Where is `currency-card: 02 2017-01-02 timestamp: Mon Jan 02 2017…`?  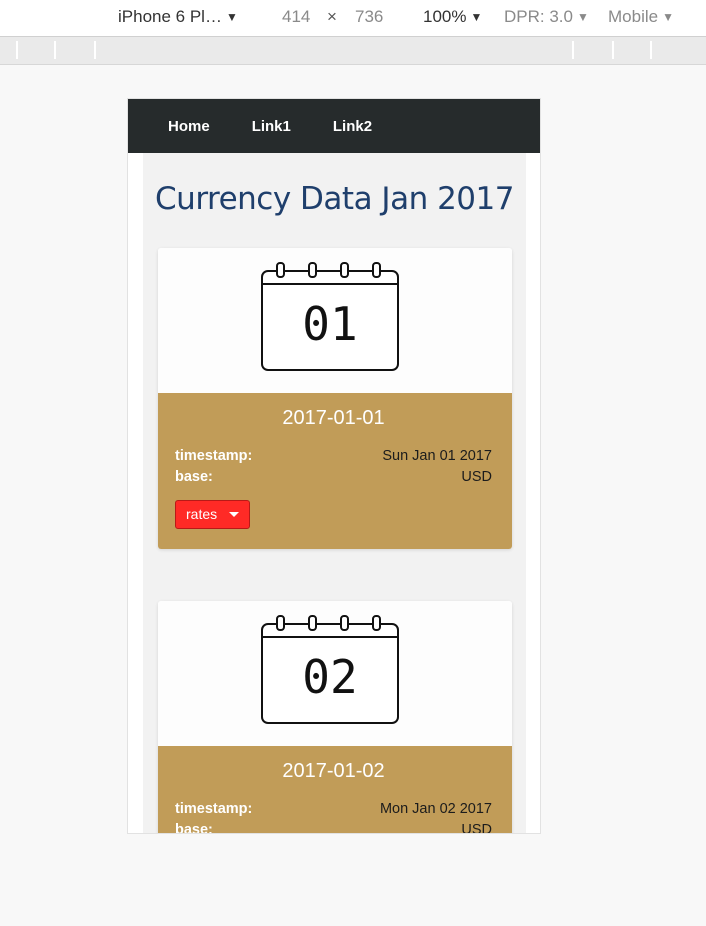
currency-card: 02 2017-01-02 timestamp: Mon Jan 02 2017… is located at coordinates (335, 717).